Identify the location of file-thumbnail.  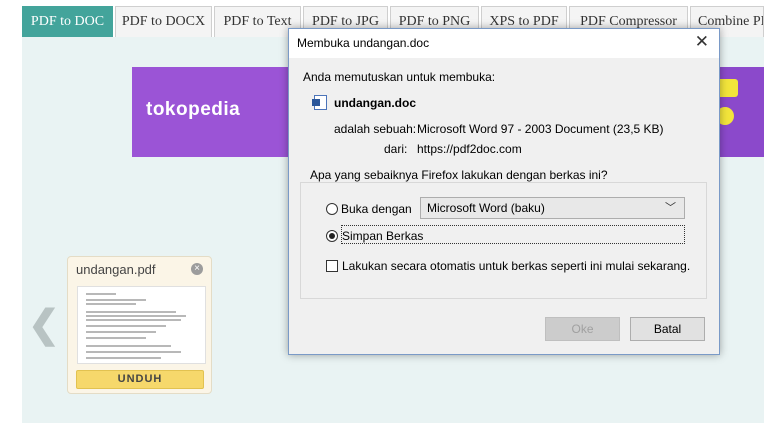
(141, 325).